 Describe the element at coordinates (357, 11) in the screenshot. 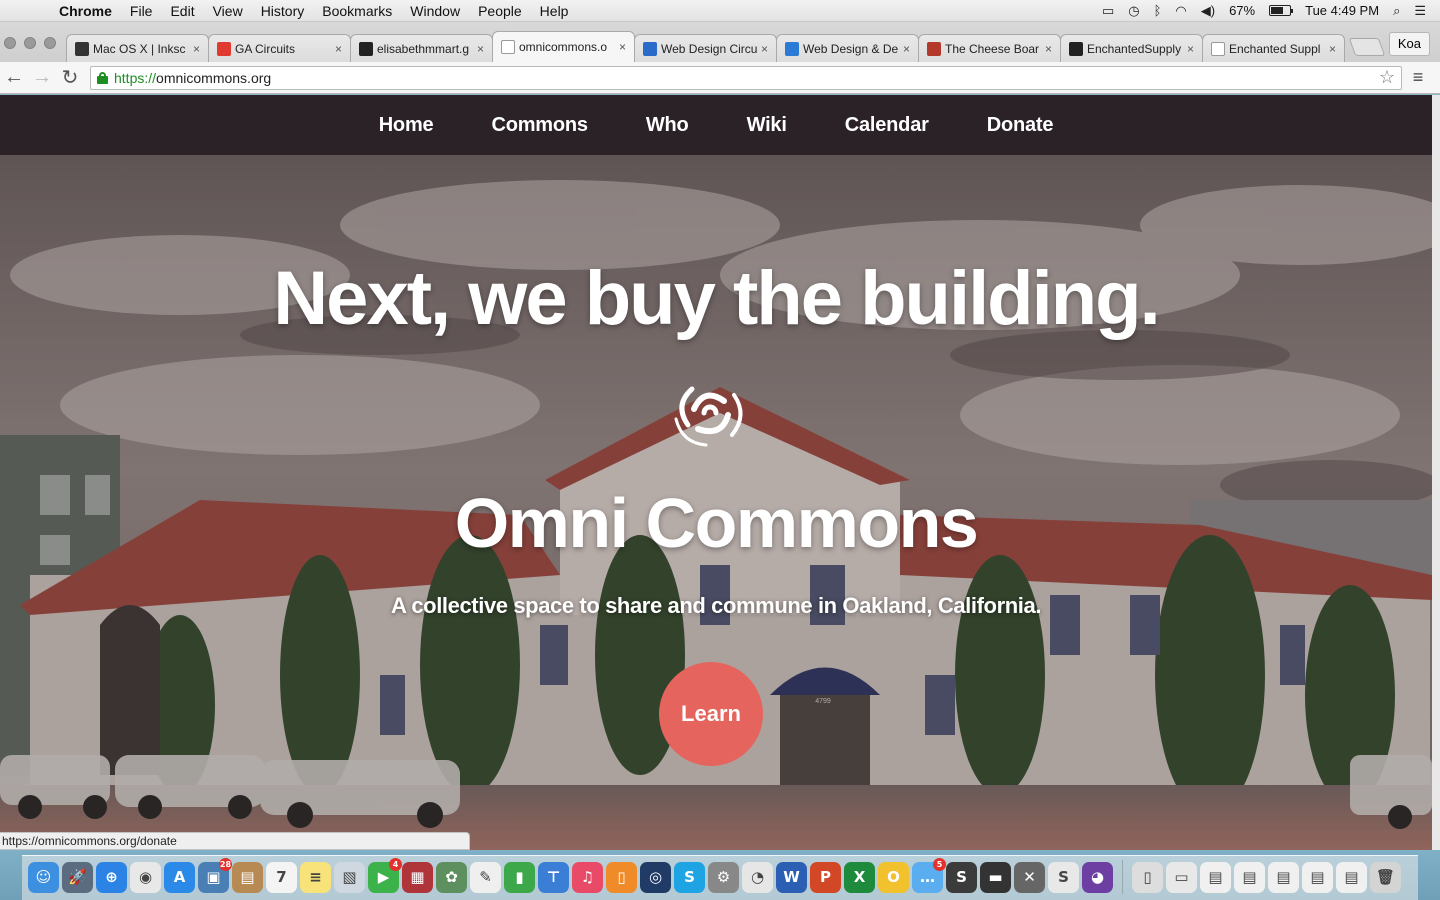

I see `menu-bookmarks: Bookmarks` at that location.